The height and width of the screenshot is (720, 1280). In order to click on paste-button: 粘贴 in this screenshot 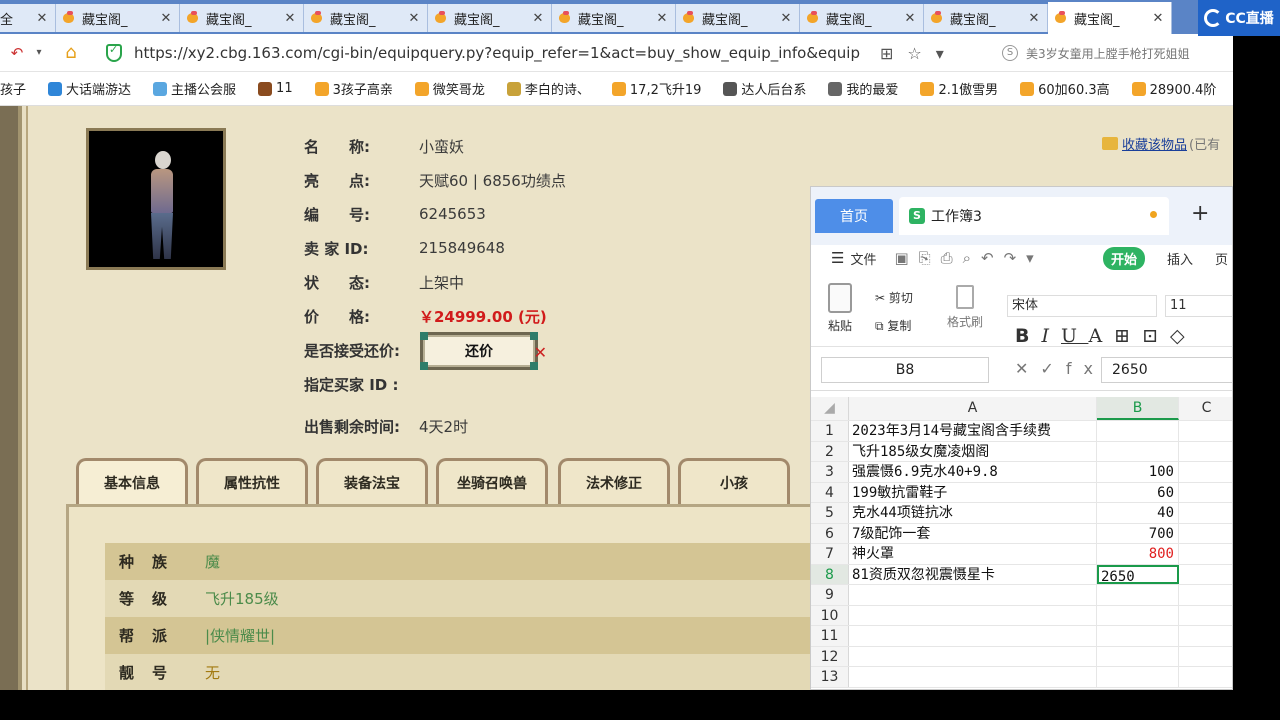, I will do `click(840, 306)`.